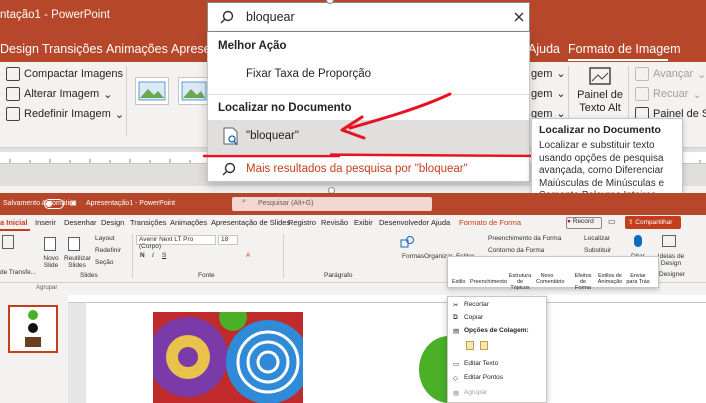  I want to click on compress-icon, so click(13, 74).